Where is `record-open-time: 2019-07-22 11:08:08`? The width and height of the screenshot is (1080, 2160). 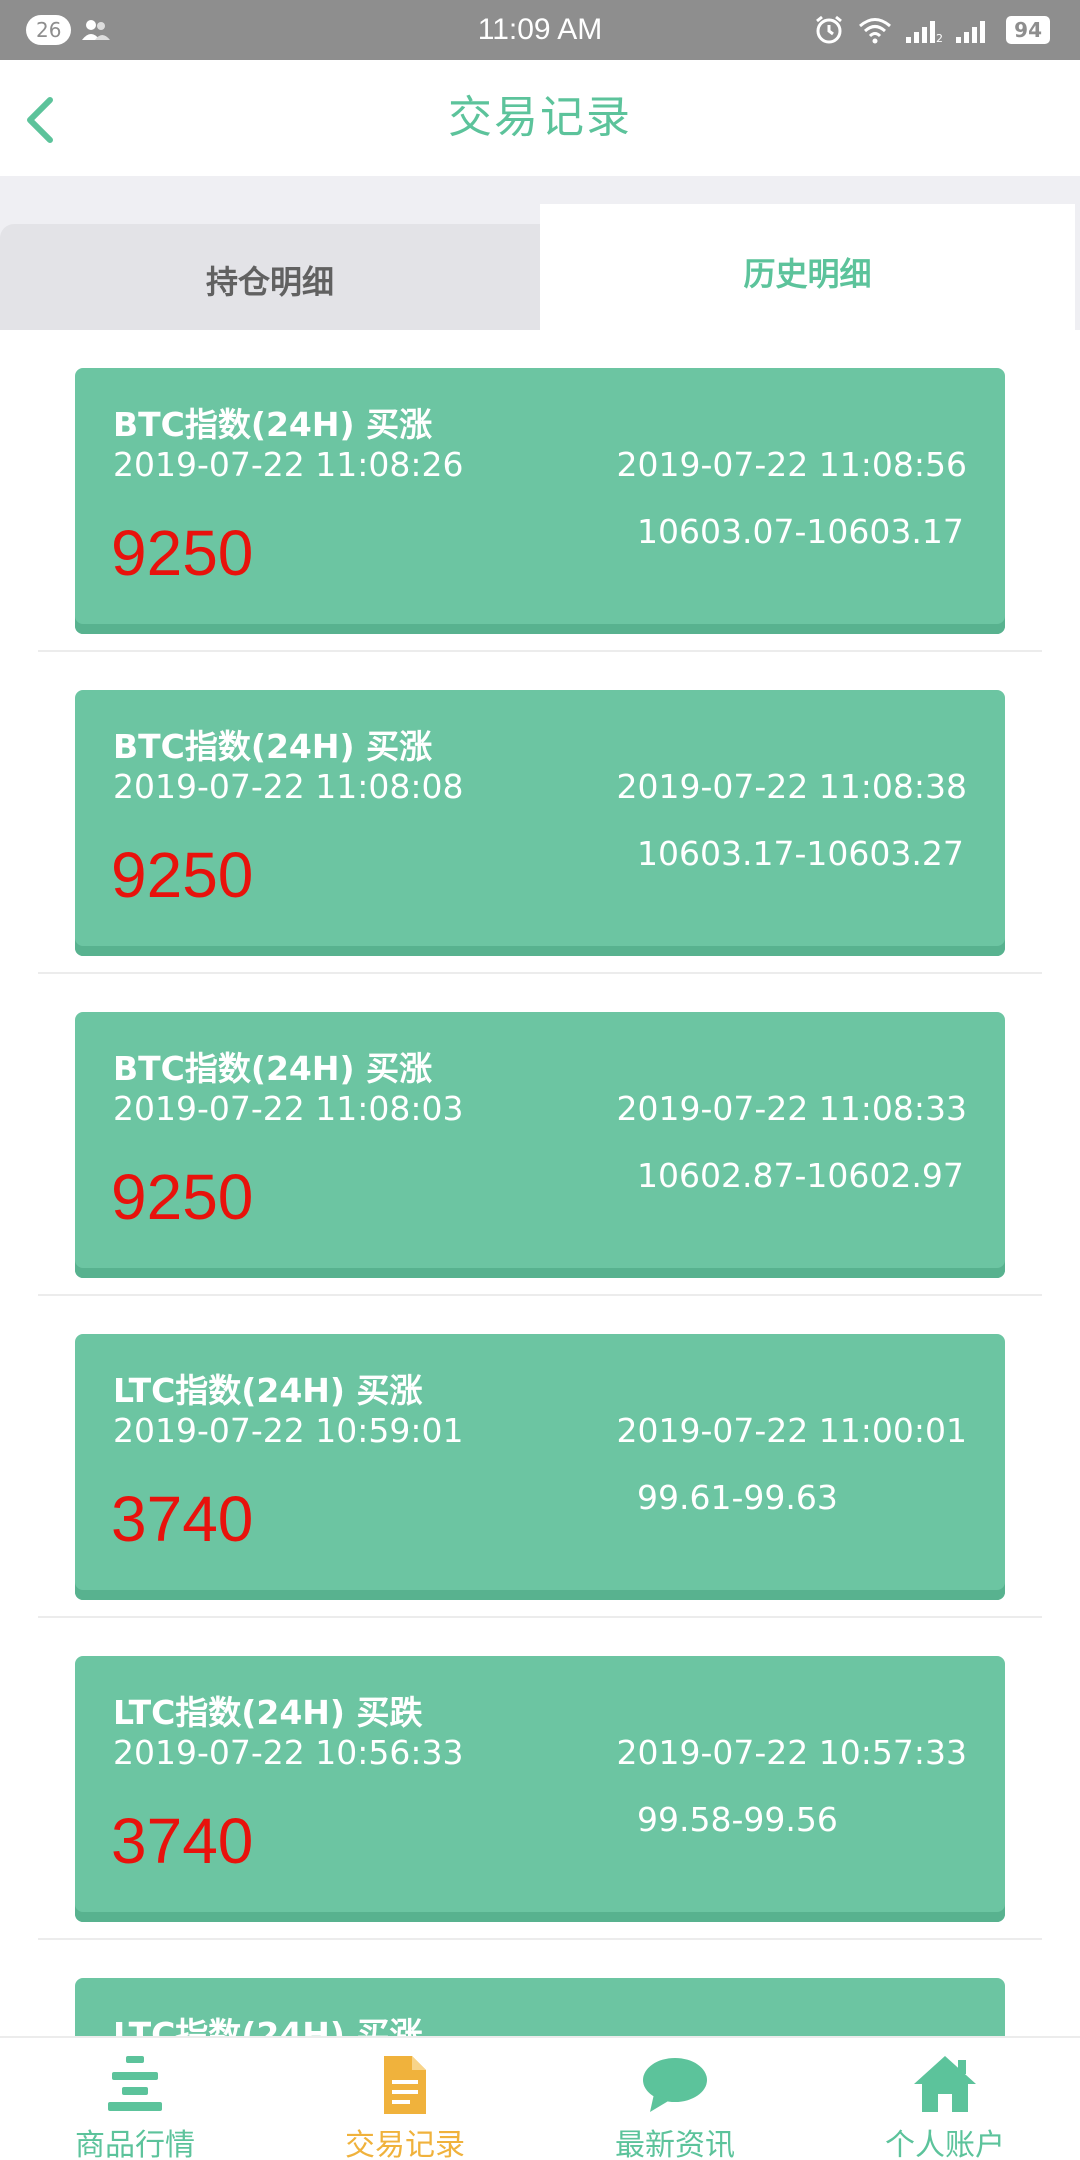
record-open-time: 2019-07-22 11:08:08 is located at coordinates (288, 786).